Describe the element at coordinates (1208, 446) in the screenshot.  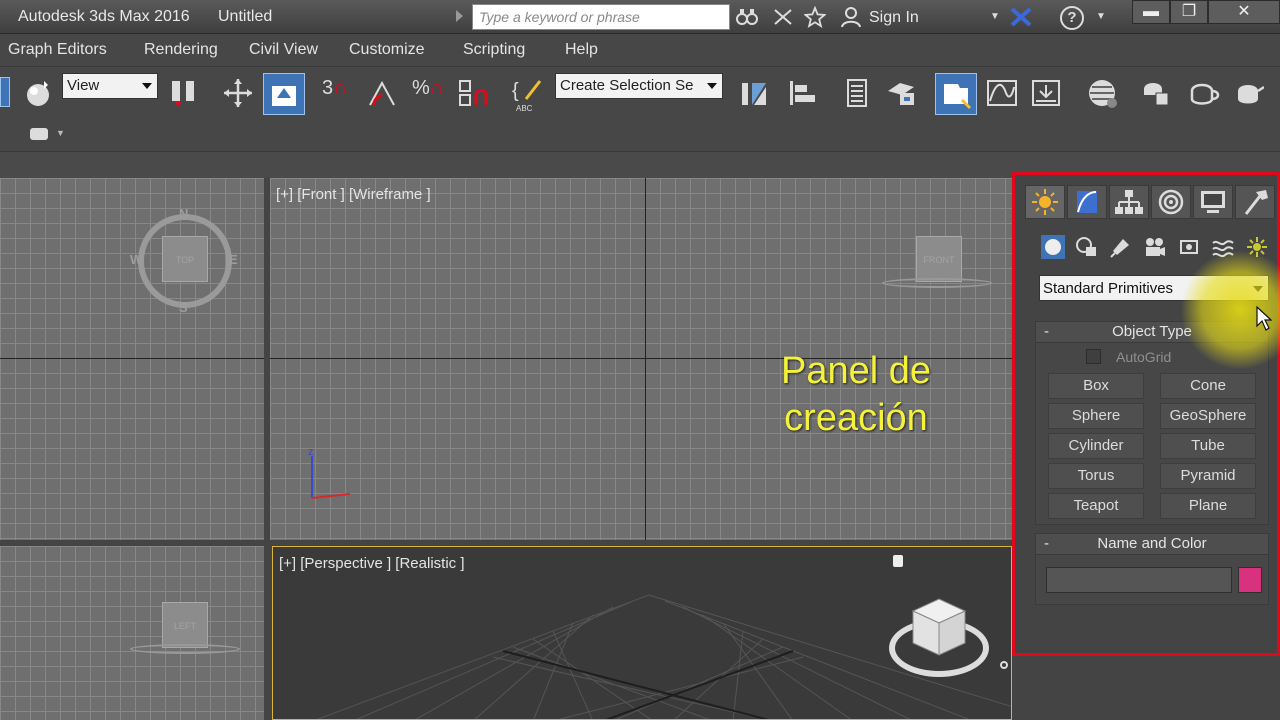
I see `tube-button: Tube` at that location.